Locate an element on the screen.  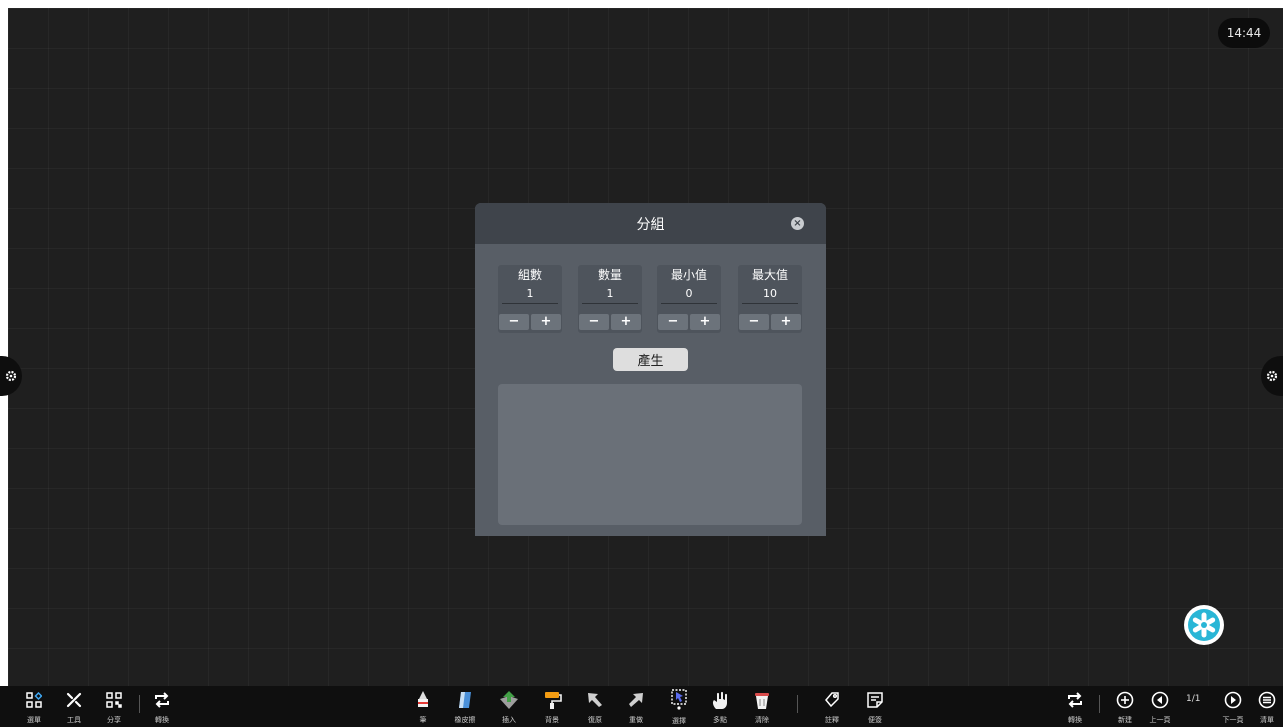
toolbar-label: 筆 is located at coordinates (423, 720).